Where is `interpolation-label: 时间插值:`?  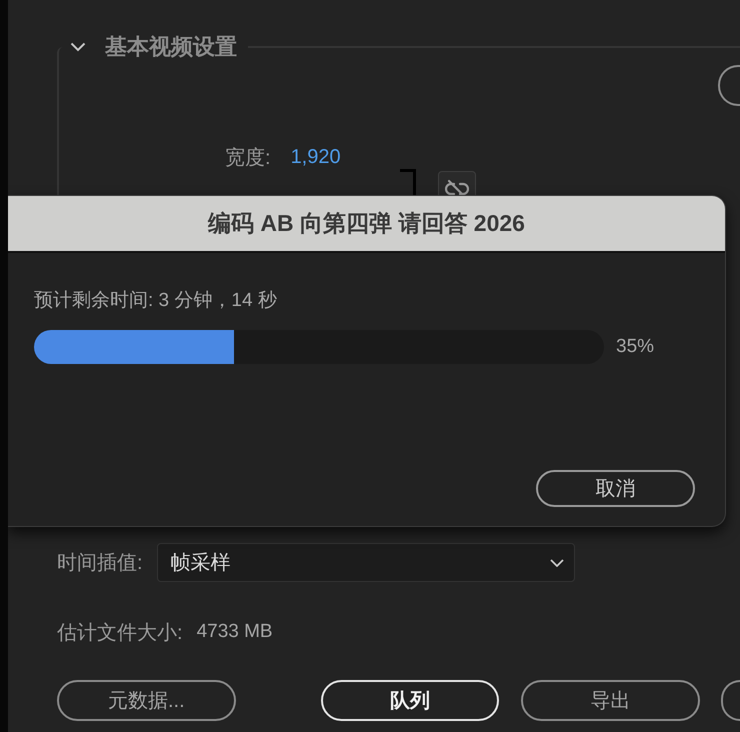 interpolation-label: 时间插值: is located at coordinates (100, 563).